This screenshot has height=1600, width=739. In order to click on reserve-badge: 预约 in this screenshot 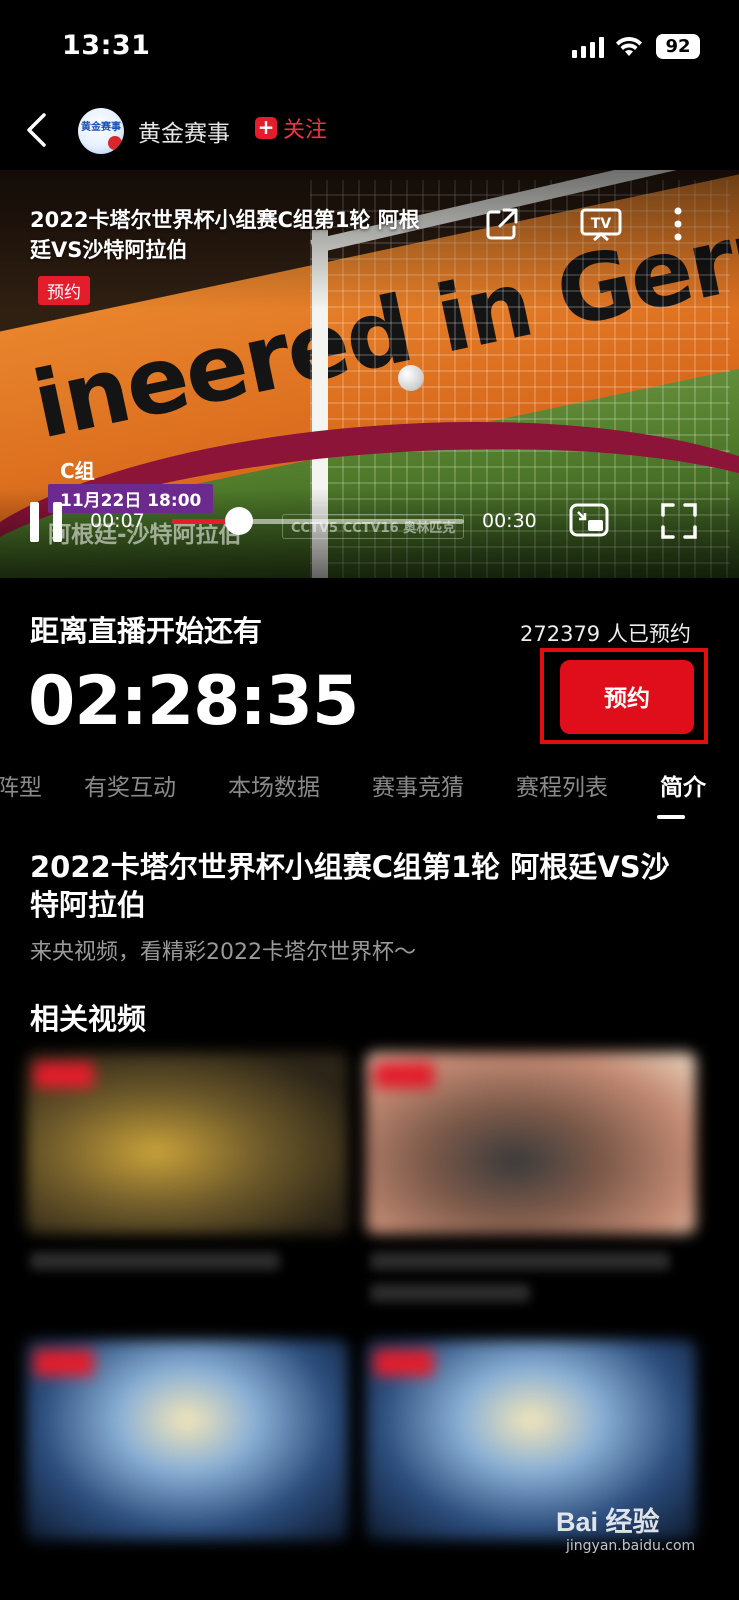, I will do `click(64, 290)`.